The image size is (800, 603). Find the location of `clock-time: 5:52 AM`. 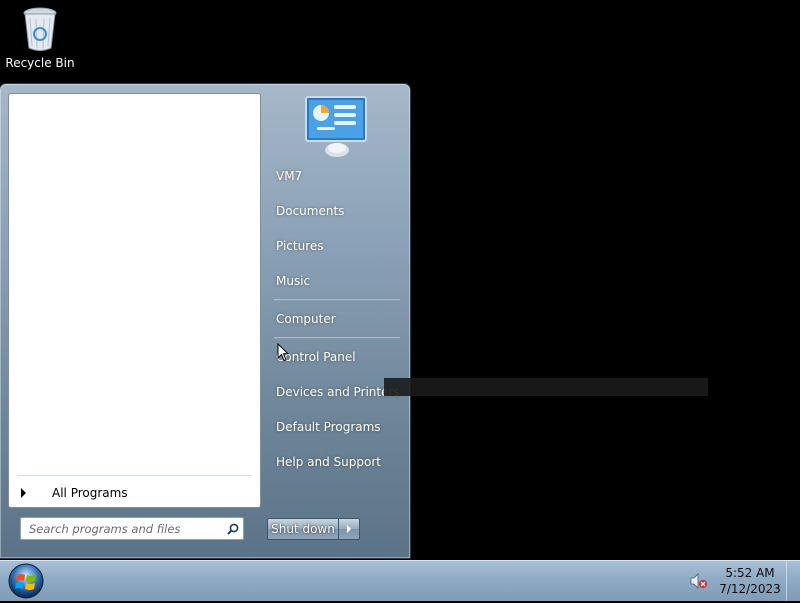

clock-time: 5:52 AM is located at coordinates (750, 573).